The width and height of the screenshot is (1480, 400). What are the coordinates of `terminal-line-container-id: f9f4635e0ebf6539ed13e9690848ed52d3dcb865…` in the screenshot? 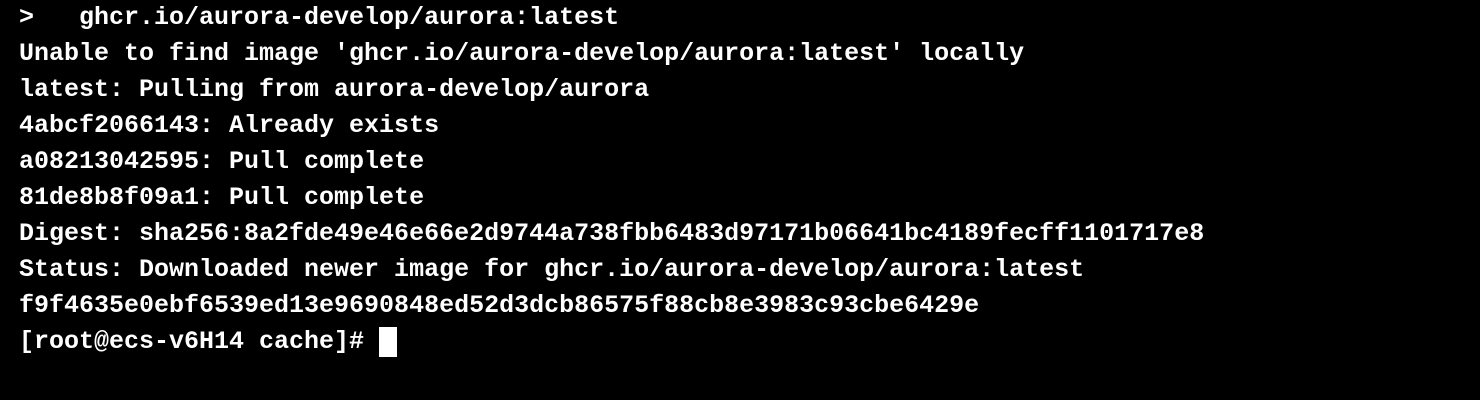 It's located at (499, 305).